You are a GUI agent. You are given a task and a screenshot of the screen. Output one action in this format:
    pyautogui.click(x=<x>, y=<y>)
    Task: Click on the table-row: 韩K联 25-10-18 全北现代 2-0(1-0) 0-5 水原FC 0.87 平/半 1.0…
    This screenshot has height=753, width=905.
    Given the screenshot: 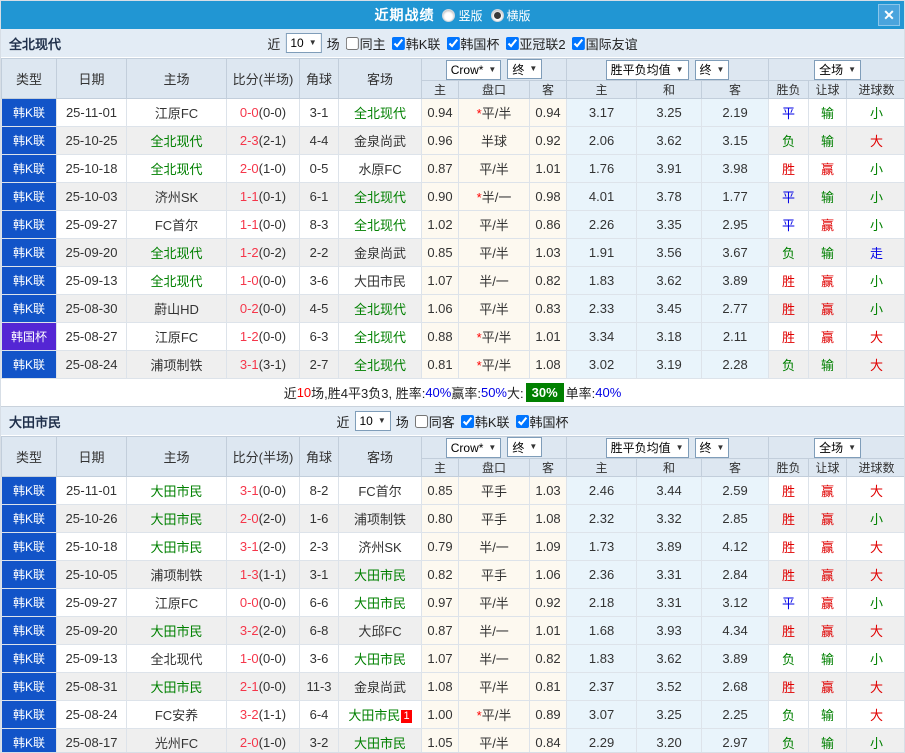 What is the action you would take?
    pyautogui.click(x=452, y=168)
    